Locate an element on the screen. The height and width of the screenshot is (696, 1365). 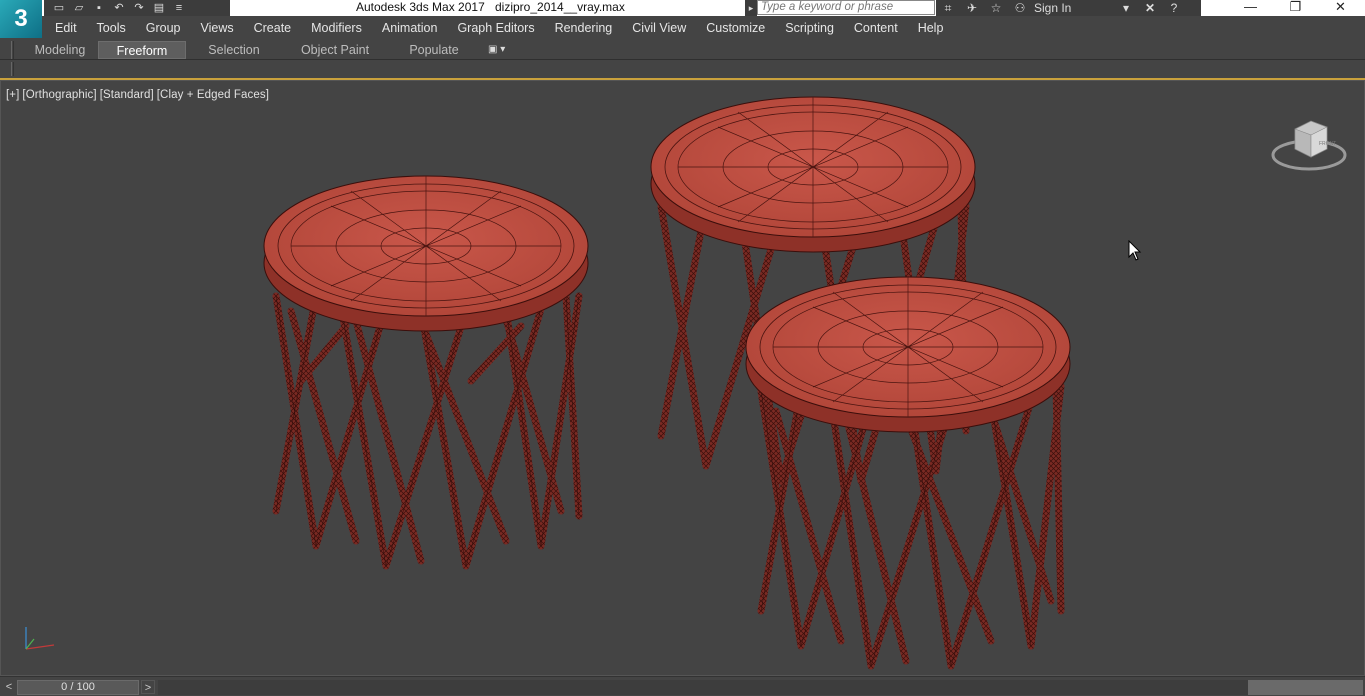
time-slider: 0 / 100 is located at coordinates (78, 687).